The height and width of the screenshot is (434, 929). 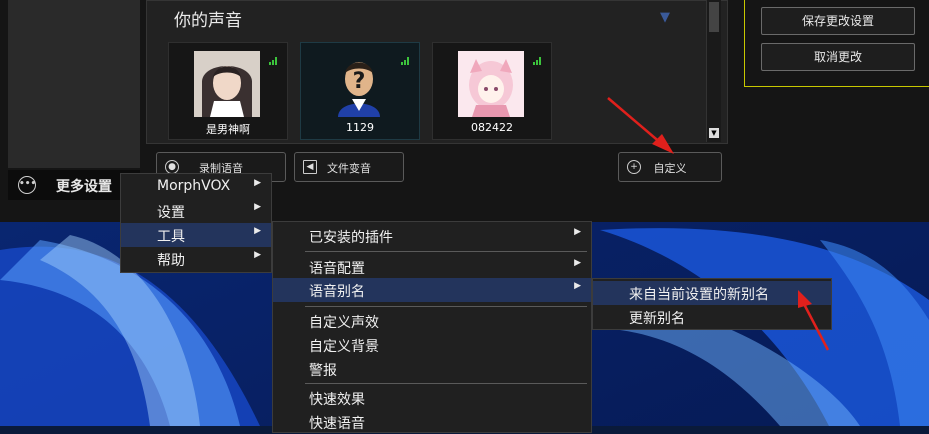 I want to click on menu-item-quick-voice: 快速语音, so click(x=432, y=422).